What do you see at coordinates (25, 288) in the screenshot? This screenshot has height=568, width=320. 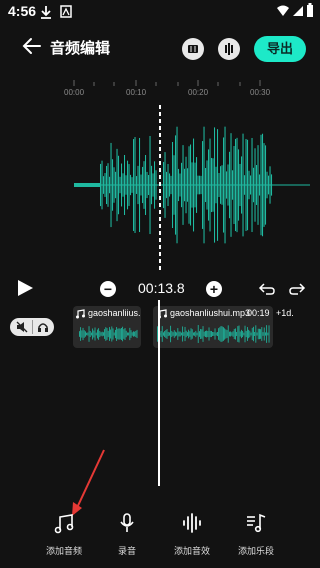 I see `play-button` at bounding box center [25, 288].